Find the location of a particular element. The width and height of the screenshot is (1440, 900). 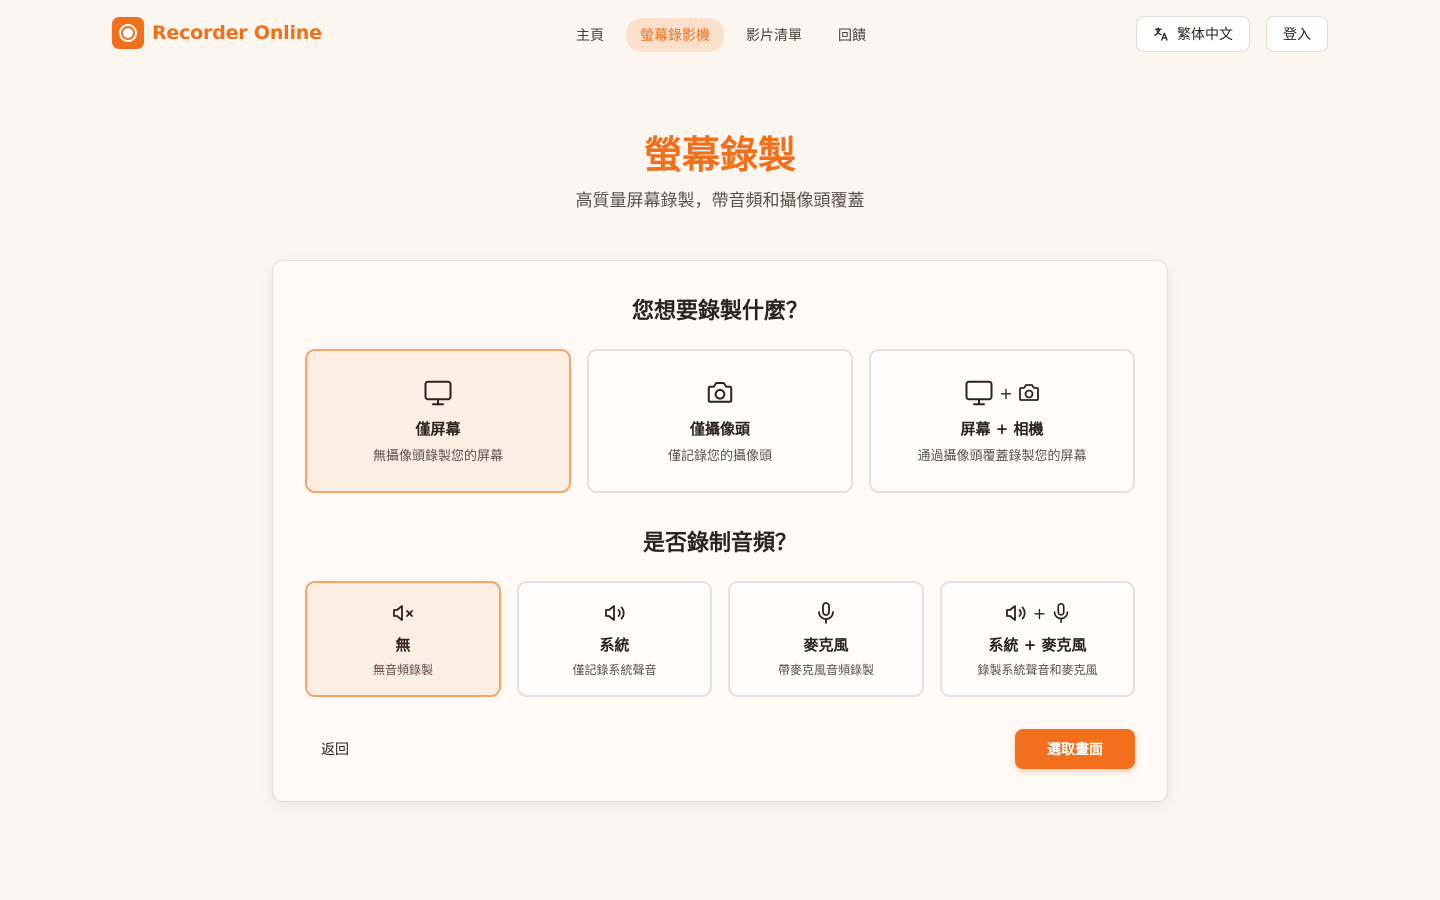

option-title: 無 is located at coordinates (403, 645).